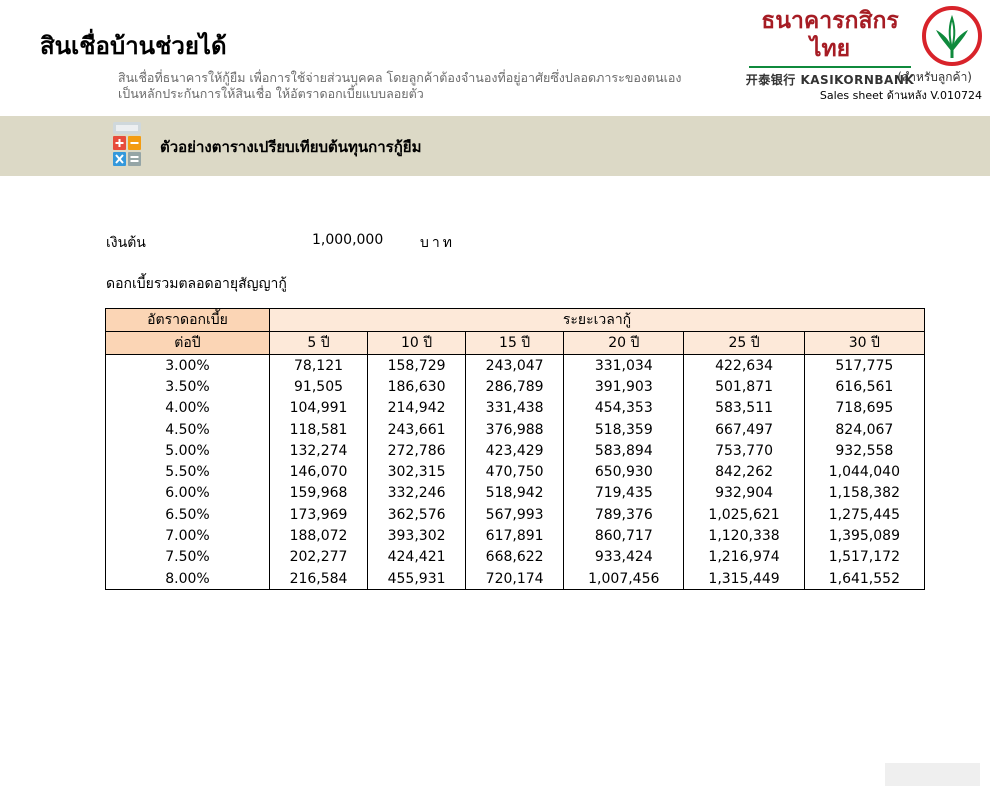 This screenshot has height=795, width=990. What do you see at coordinates (864, 472) in the screenshot?
I see `interest-cell: 1,044,040` at bounding box center [864, 472].